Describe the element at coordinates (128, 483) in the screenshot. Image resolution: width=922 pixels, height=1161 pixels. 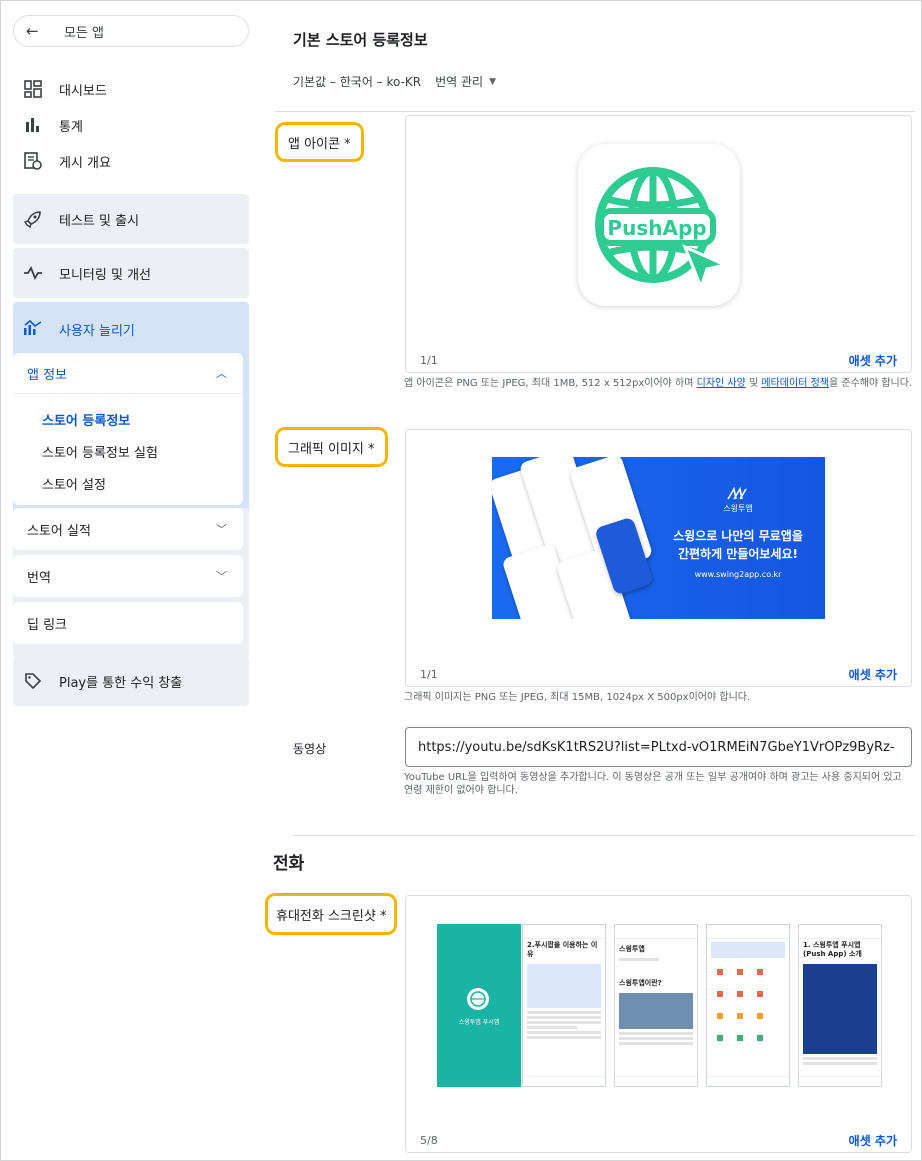
I see `sidebar-sub-store-settings: 스토어 설정` at that location.